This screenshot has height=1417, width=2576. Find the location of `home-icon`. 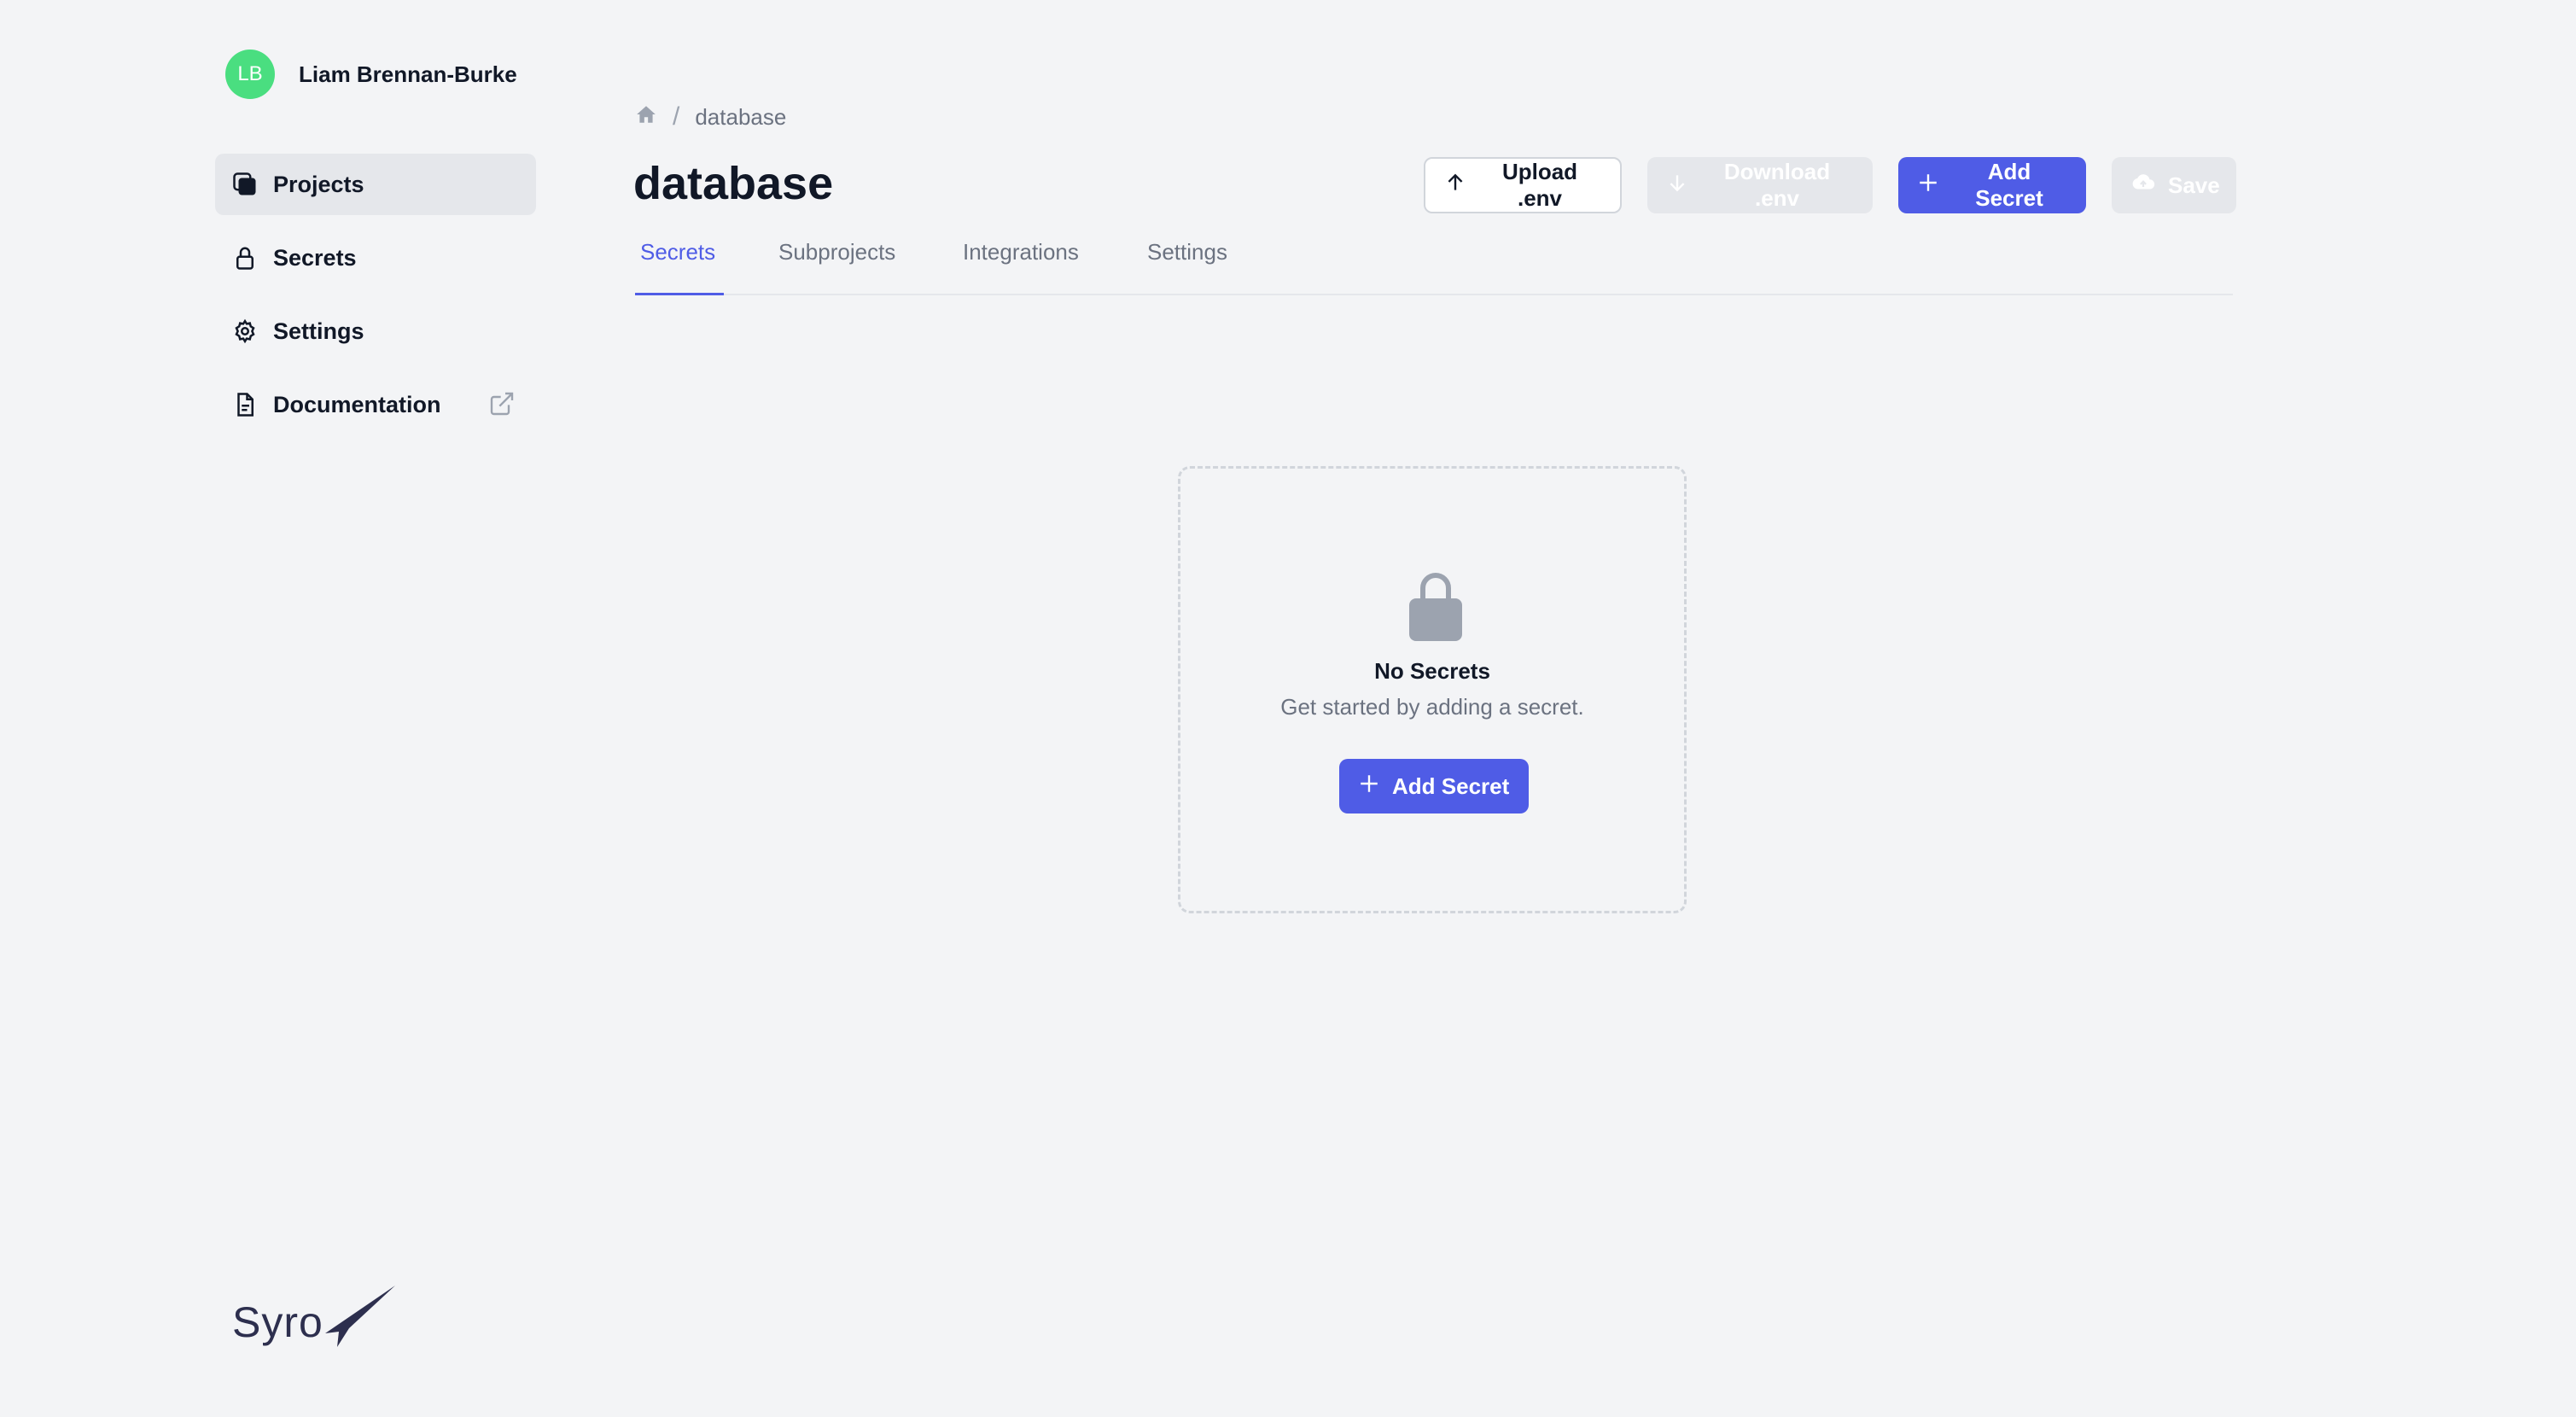

home-icon is located at coordinates (646, 117).